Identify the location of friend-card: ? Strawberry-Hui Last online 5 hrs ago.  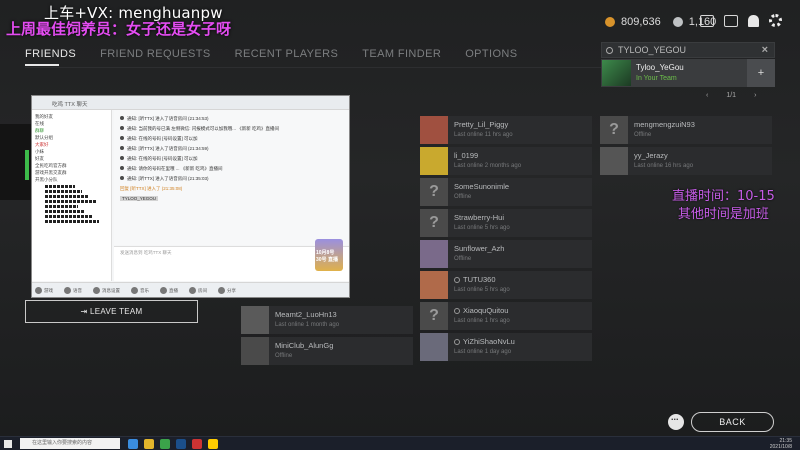
(506, 223).